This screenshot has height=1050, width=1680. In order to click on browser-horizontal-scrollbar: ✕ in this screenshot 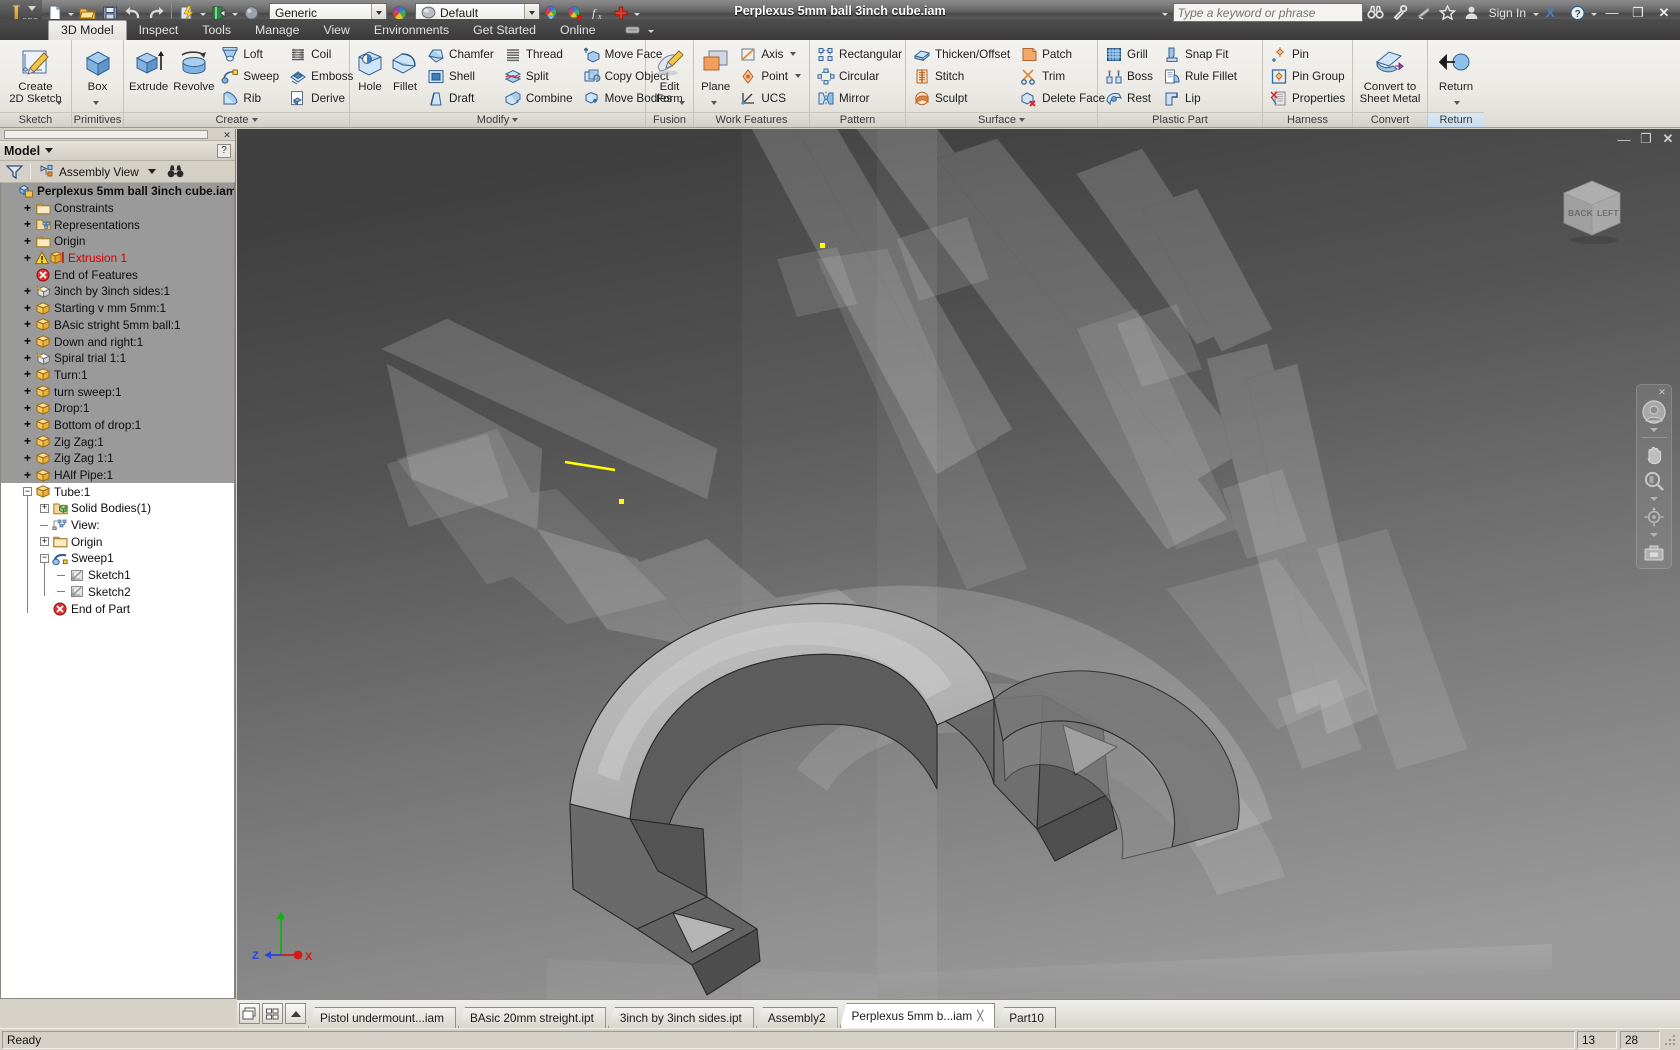, I will do `click(117, 135)`.